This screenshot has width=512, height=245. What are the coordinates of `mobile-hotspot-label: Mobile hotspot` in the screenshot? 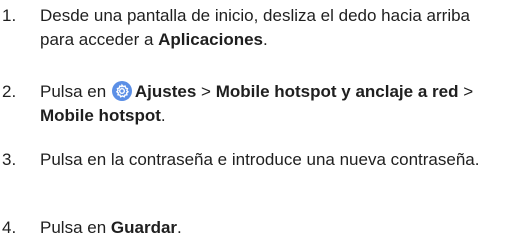 It's located at (100, 115).